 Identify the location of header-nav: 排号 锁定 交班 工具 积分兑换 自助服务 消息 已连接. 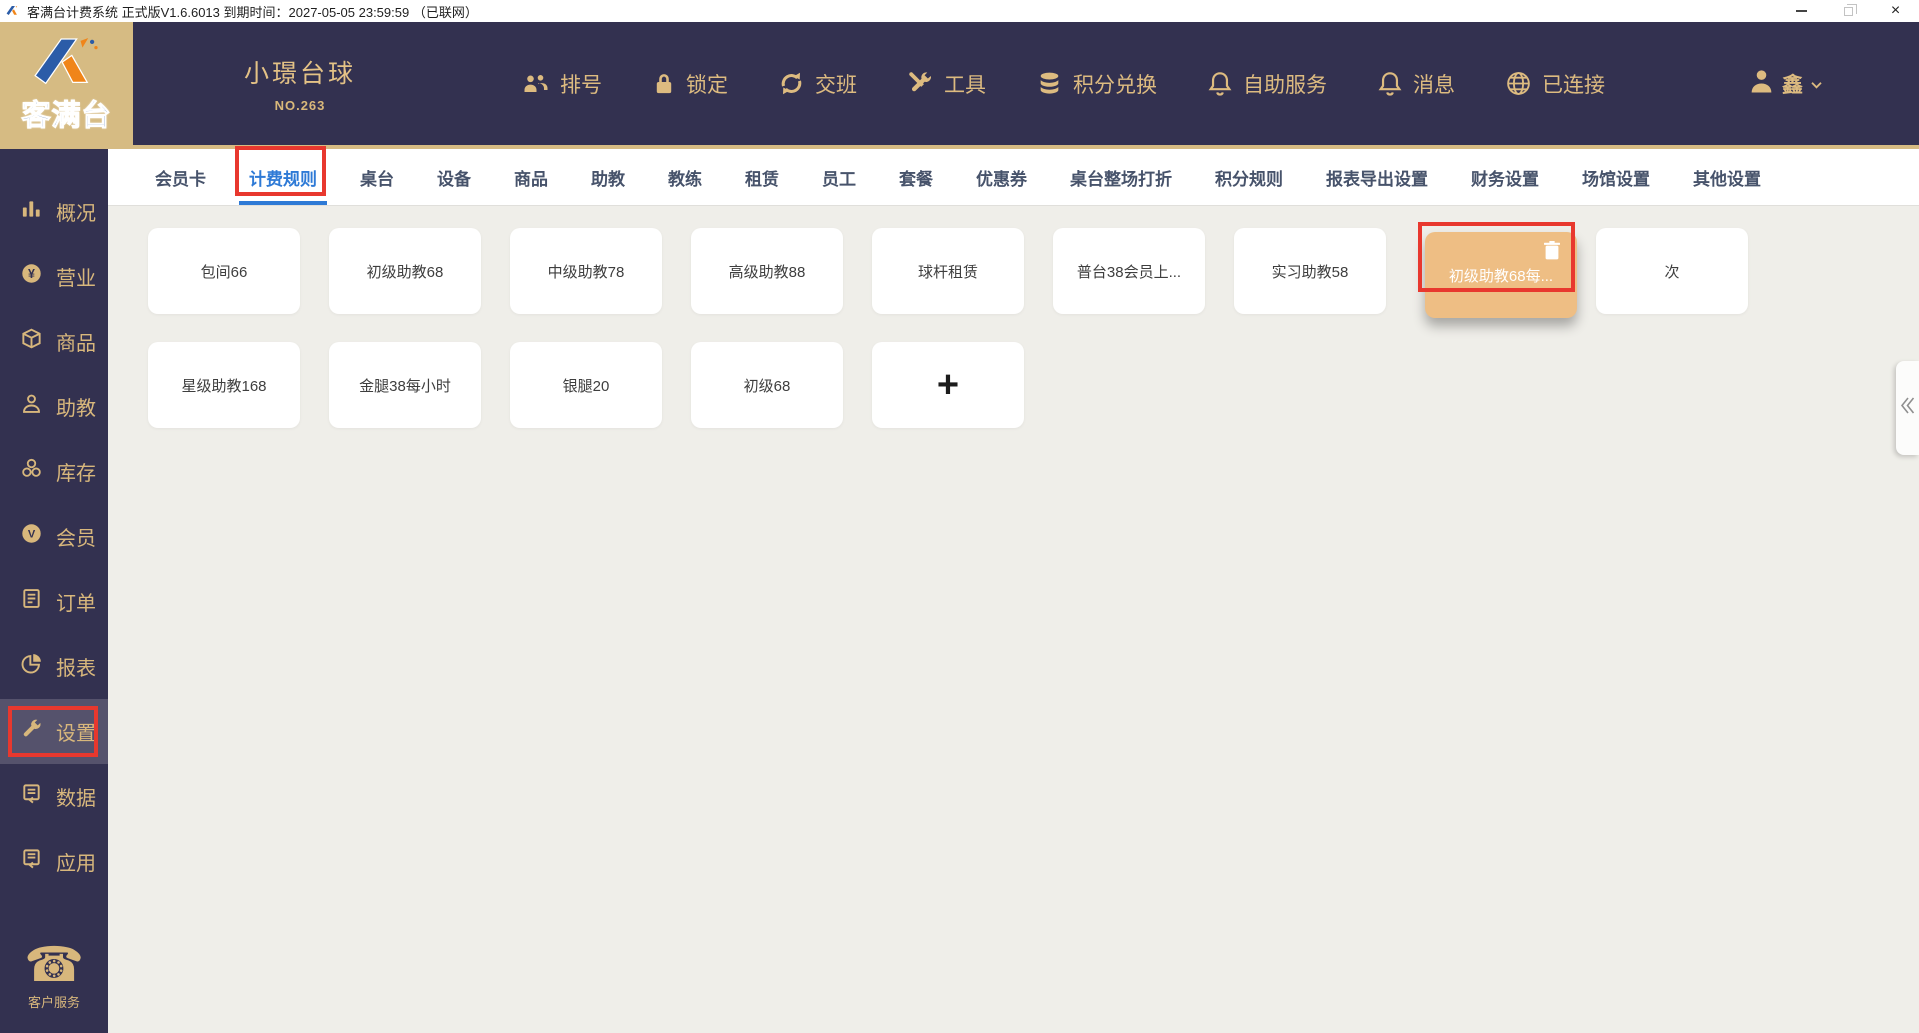
(1063, 83).